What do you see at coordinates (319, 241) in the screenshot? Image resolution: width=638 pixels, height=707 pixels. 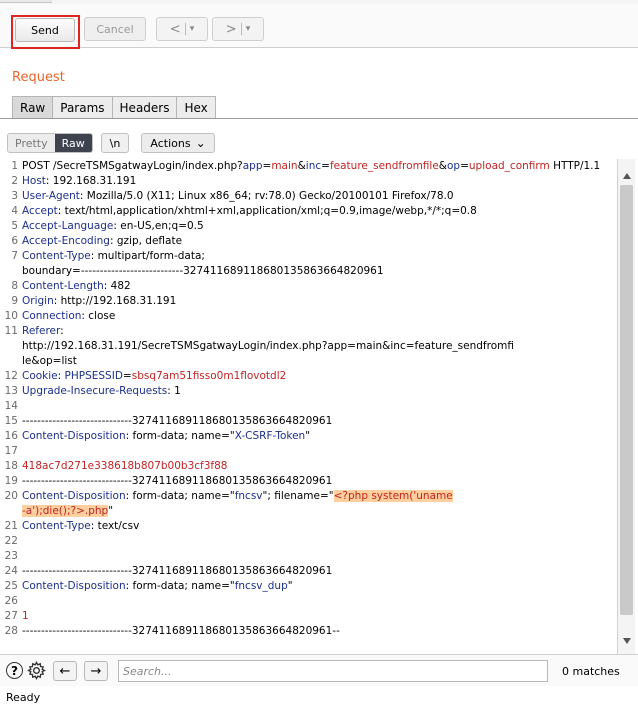 I see `line-content: Accept-Encoding: gzip, deflate` at bounding box center [319, 241].